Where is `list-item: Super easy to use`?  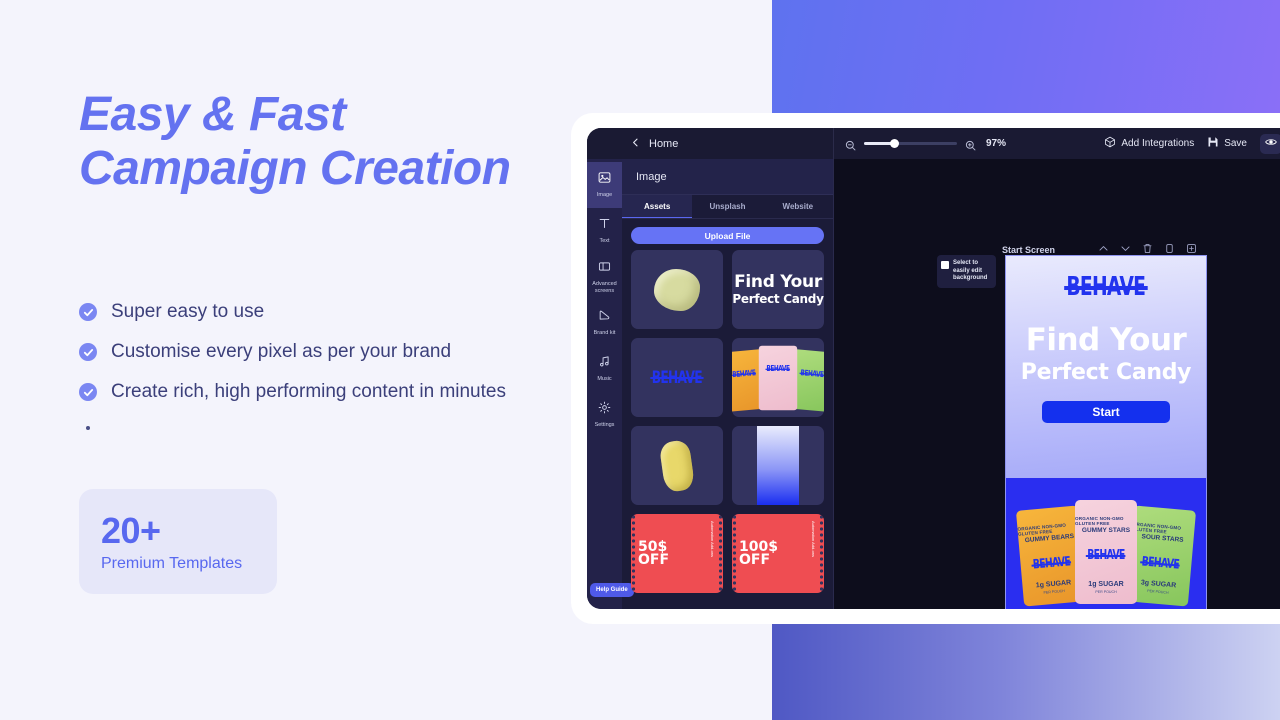 list-item: Super easy to use is located at coordinates (359, 312).